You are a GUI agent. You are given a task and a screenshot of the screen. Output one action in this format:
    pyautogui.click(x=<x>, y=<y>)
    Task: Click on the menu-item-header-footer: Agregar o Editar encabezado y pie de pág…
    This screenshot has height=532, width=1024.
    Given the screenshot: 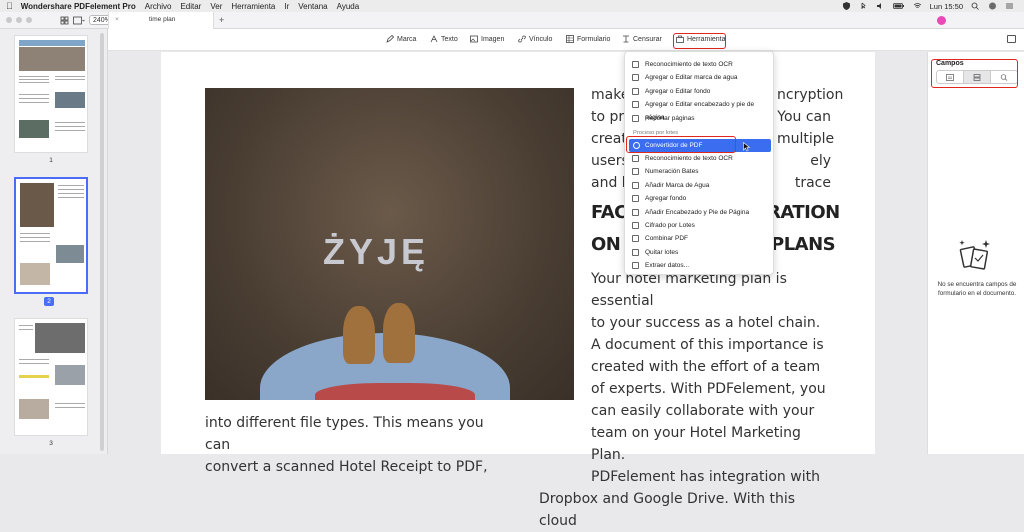 What is the action you would take?
    pyautogui.click(x=700, y=109)
    